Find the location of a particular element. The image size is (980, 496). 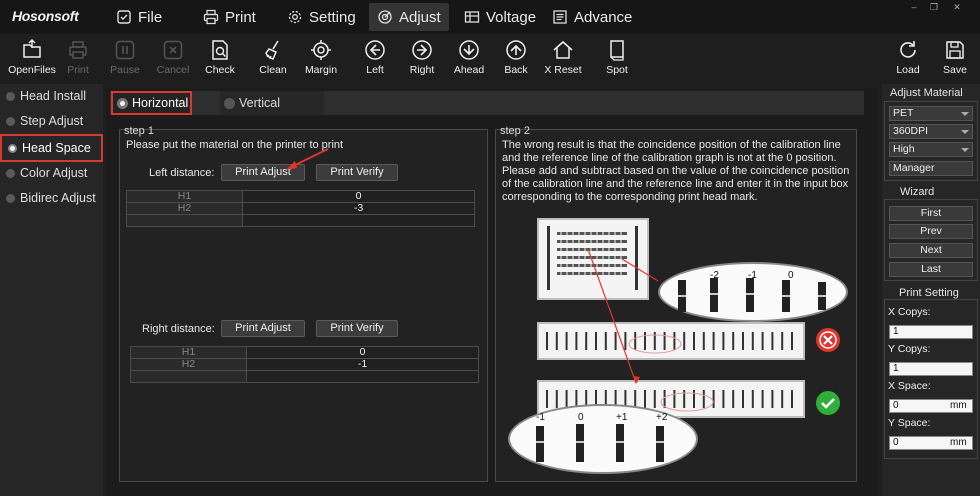

minimize-icon: – is located at coordinates (914, 7).